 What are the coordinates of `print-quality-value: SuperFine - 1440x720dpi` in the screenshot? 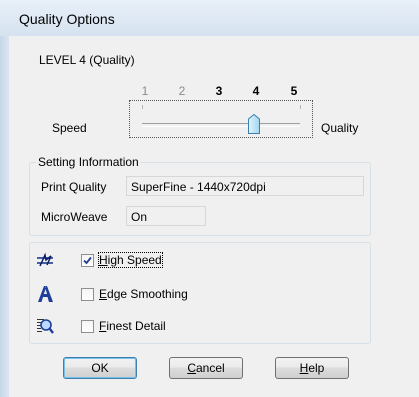 It's located at (245, 186).